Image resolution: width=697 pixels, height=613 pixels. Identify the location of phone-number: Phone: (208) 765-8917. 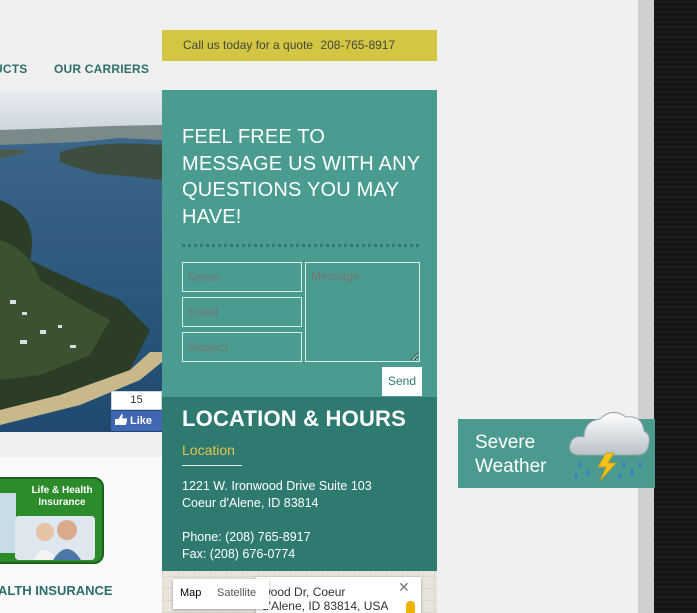
(246, 537).